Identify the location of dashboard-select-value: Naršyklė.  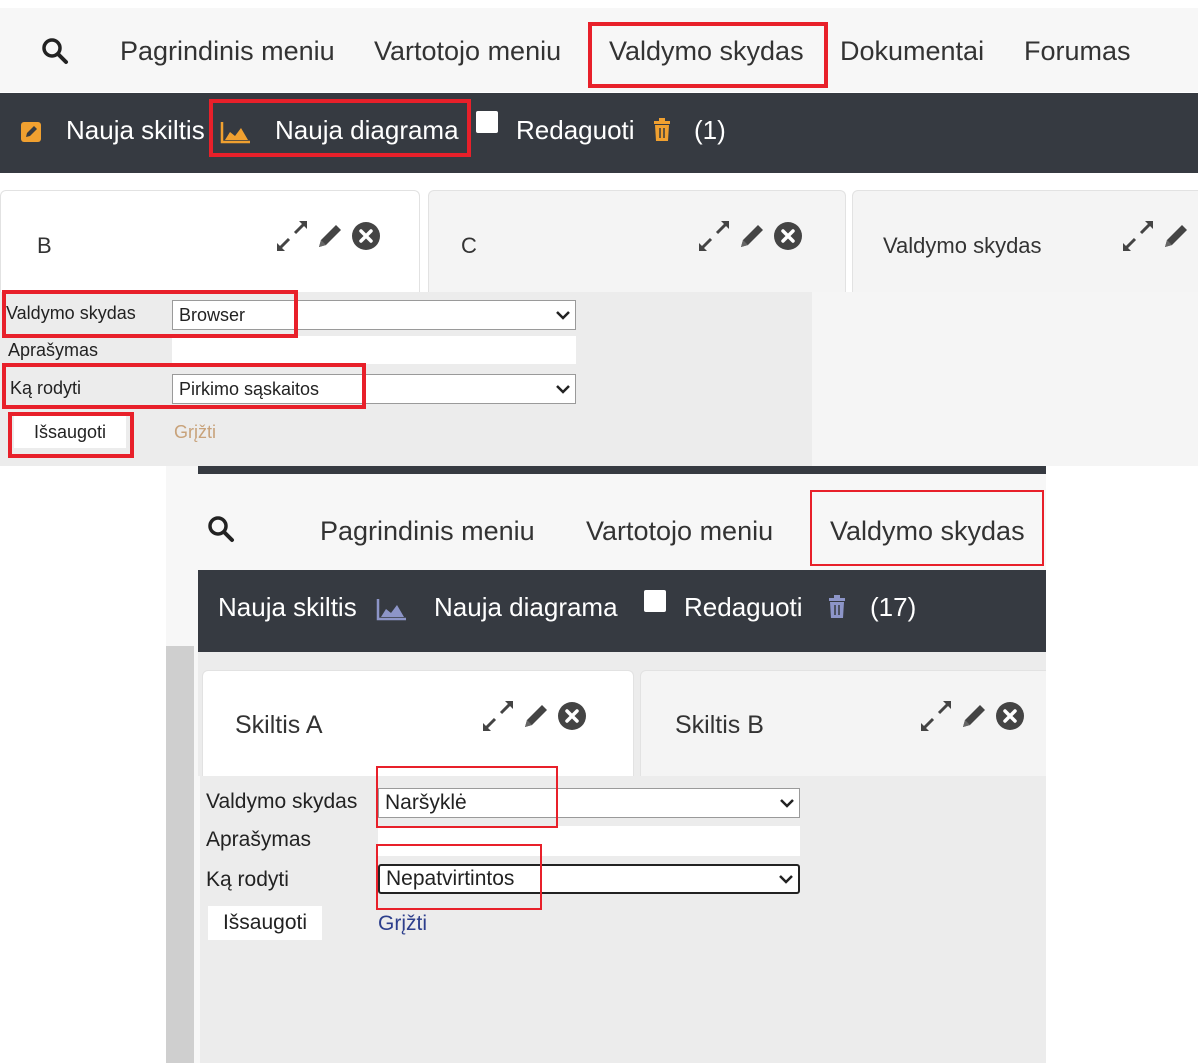
(426, 802).